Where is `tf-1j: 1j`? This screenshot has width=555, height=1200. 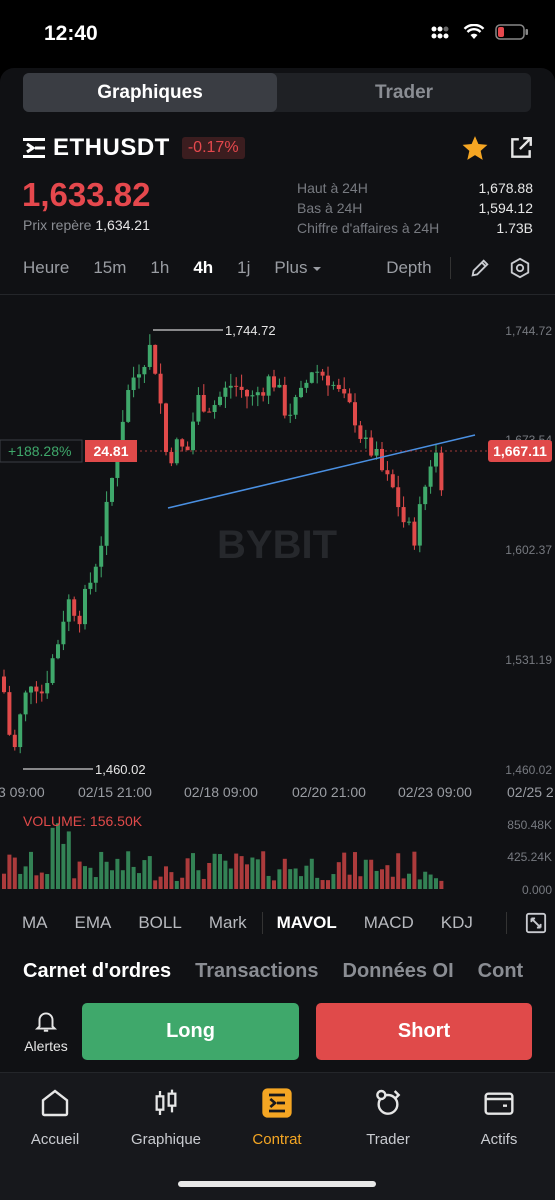
tf-1j: 1j is located at coordinates (243, 268).